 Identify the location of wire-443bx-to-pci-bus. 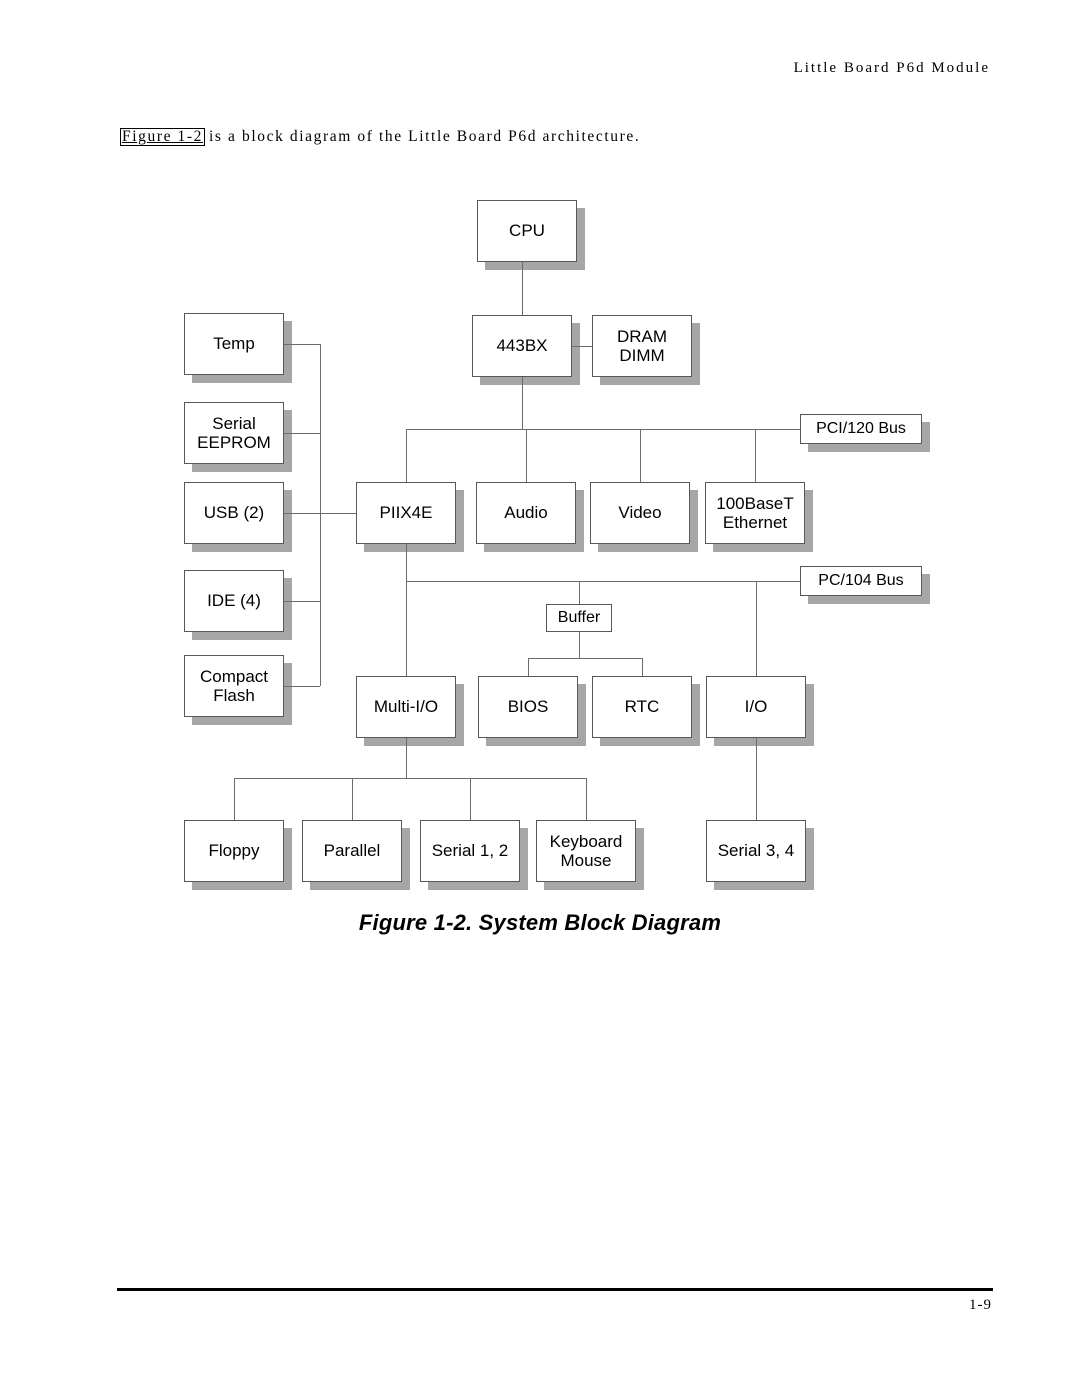
(522, 403).